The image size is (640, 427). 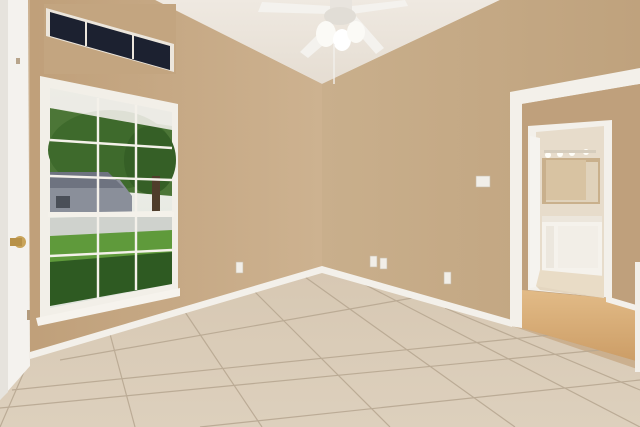 I want to click on closet-door, so click(x=15, y=200).